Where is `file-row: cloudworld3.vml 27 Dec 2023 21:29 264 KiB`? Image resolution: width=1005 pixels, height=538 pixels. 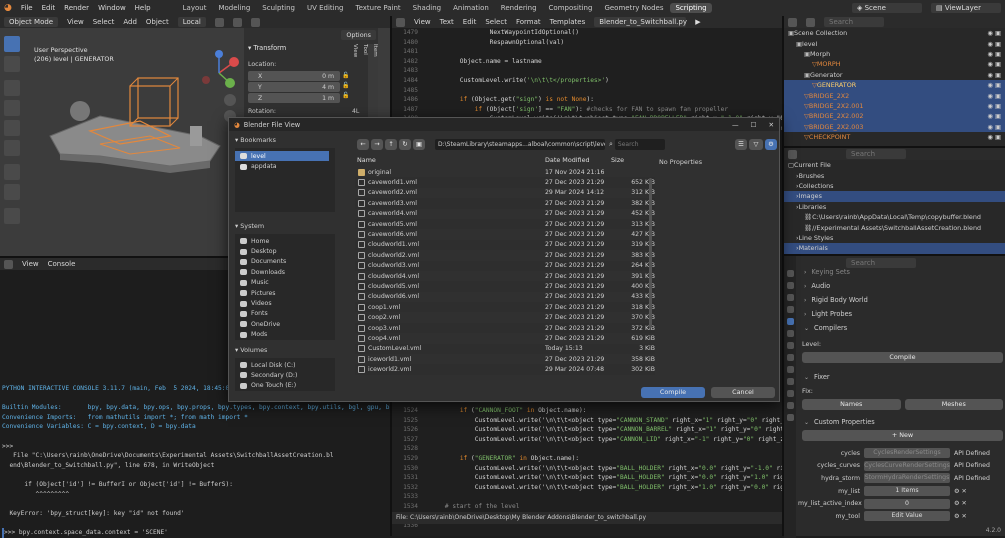
file-row: cloudworld3.vml 27 Dec 2023 21:29 264 KiB is located at coordinates (505, 265).